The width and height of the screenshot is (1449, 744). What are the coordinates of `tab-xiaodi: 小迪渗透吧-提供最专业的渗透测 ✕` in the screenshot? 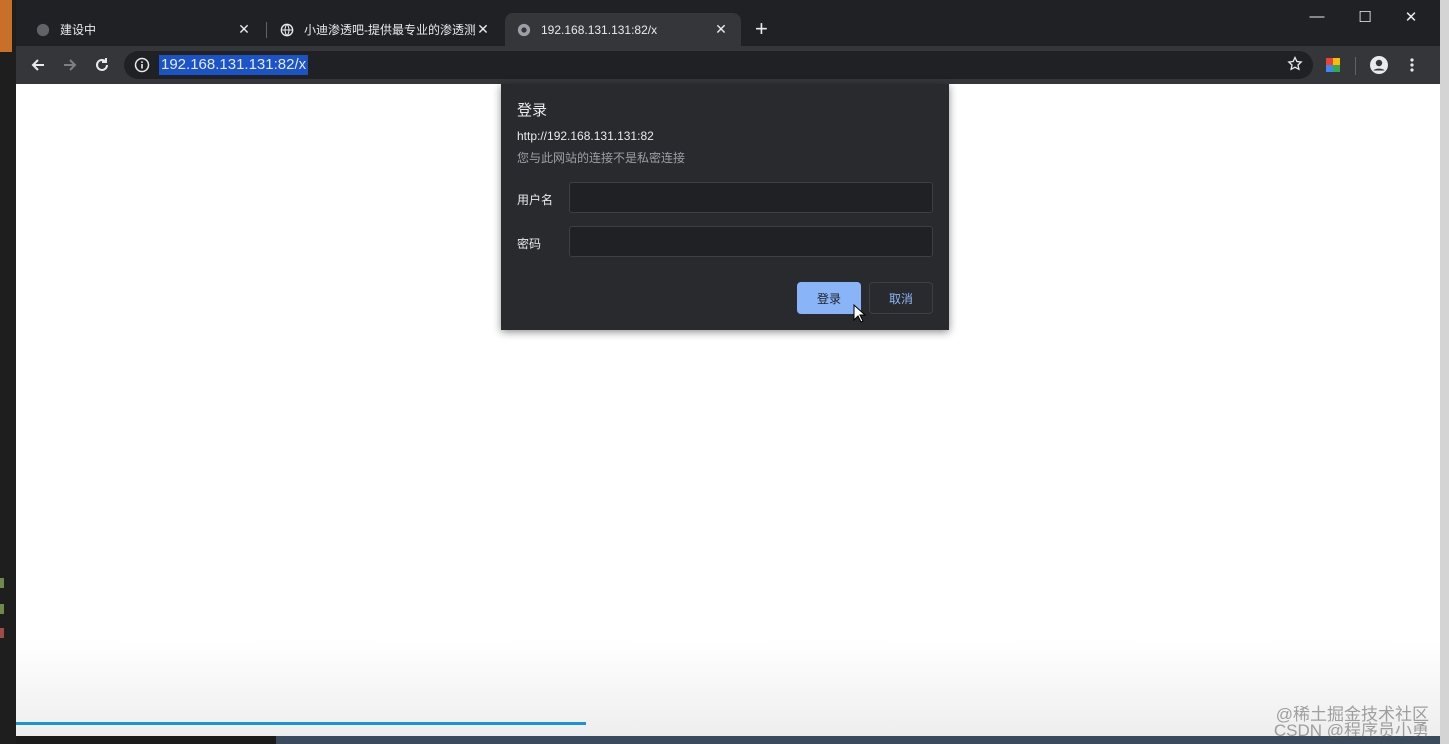 It's located at (385, 29).